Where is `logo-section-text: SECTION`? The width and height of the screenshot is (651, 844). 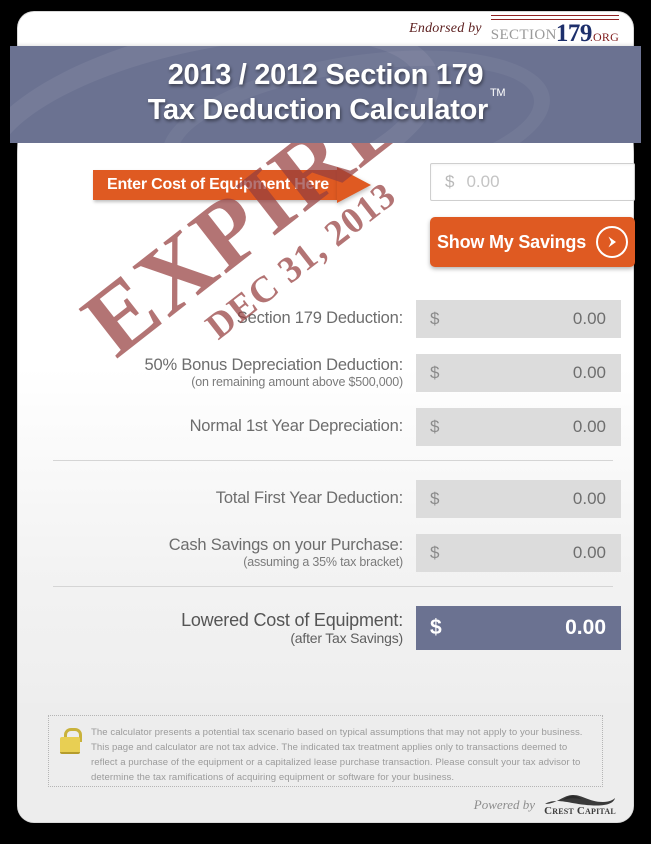
logo-section-text: SECTION is located at coordinates (523, 35).